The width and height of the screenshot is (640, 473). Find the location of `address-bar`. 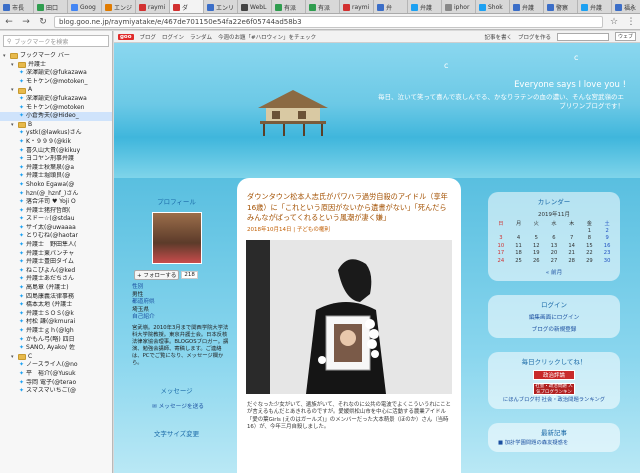

address-bar is located at coordinates (328, 21).